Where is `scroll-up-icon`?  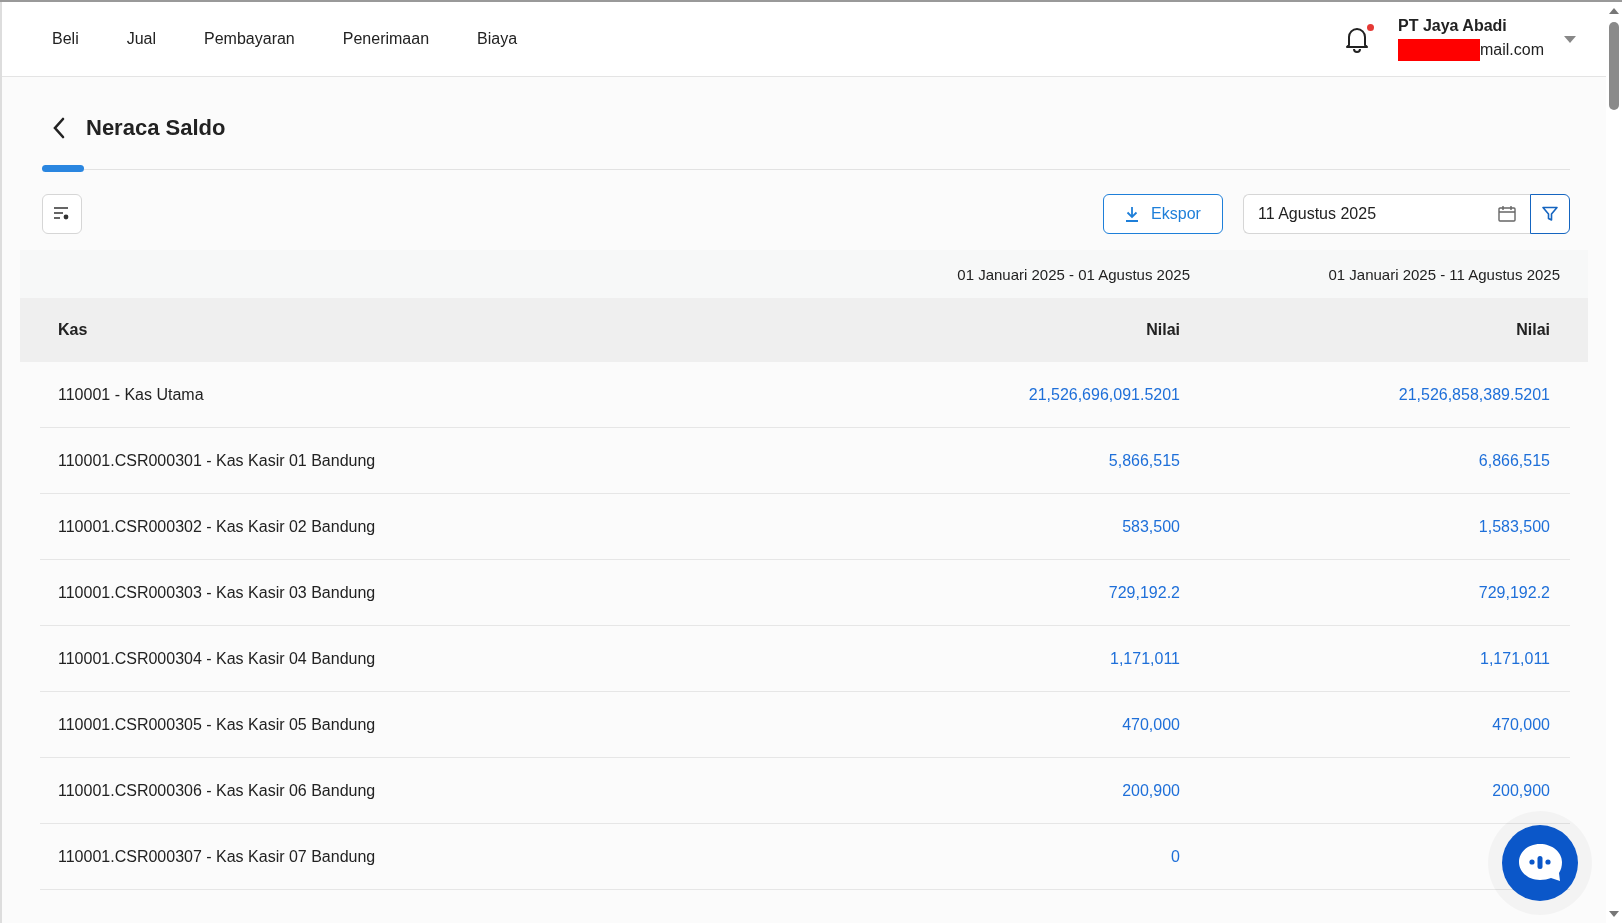
scroll-up-icon is located at coordinates (1614, 11).